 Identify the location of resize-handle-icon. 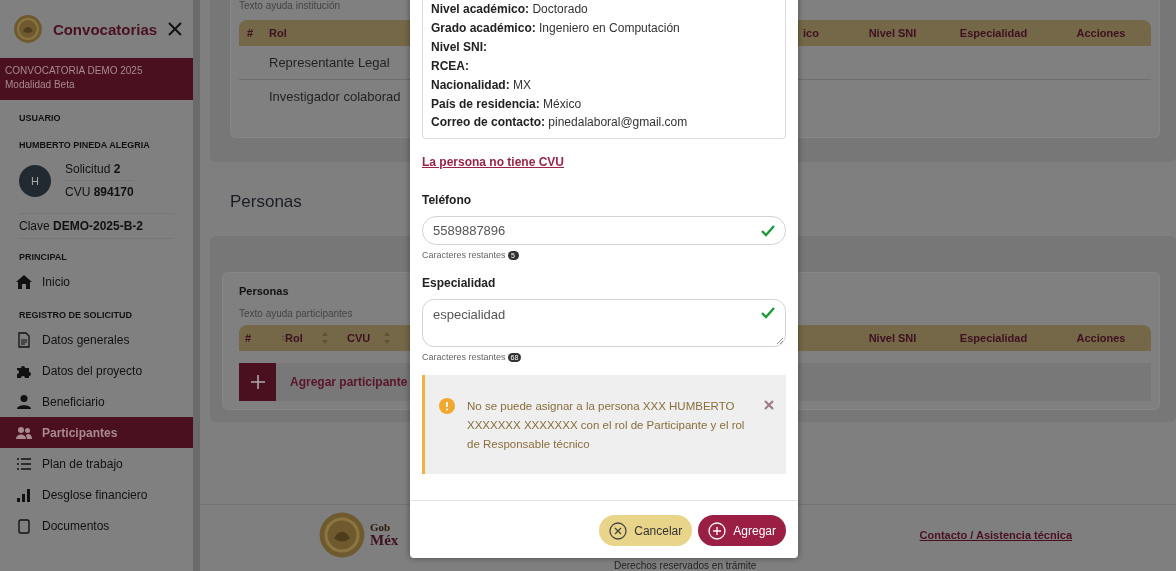
(780, 341).